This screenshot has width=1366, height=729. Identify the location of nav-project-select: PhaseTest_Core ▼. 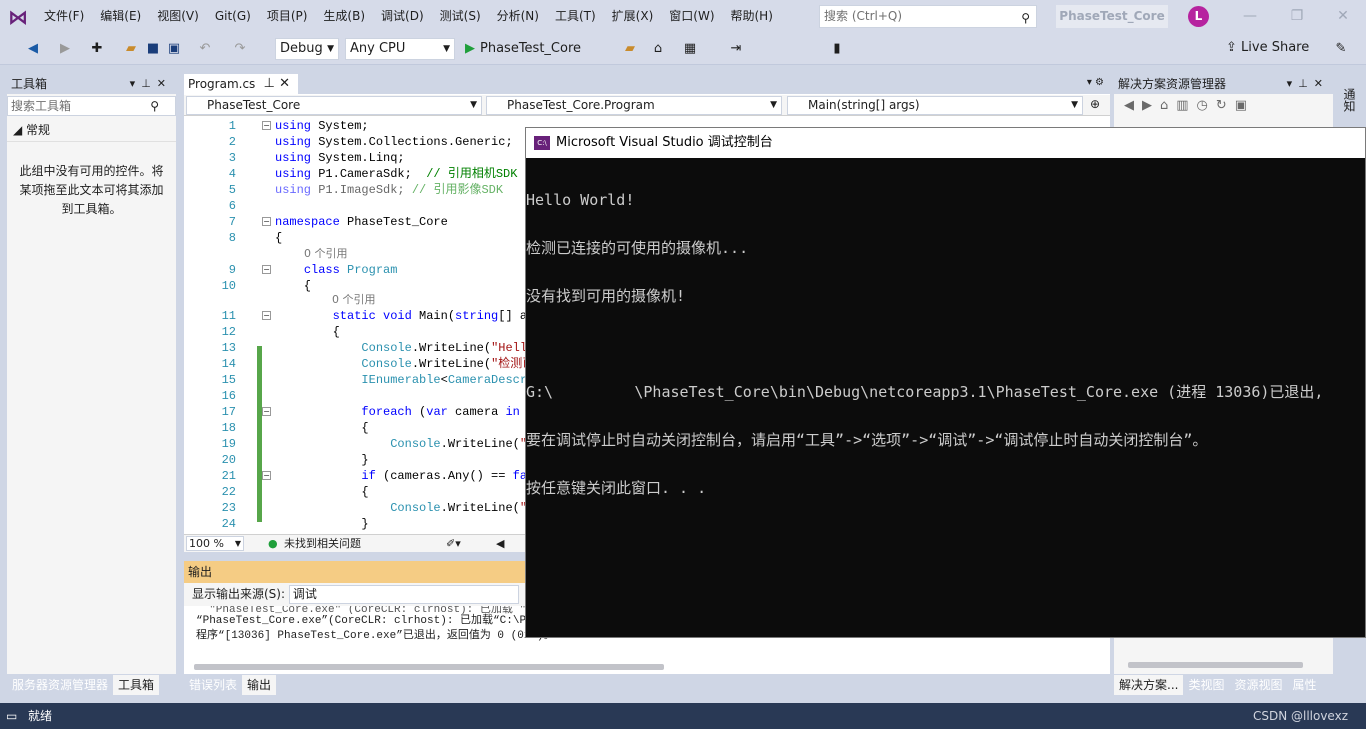
(334, 105).